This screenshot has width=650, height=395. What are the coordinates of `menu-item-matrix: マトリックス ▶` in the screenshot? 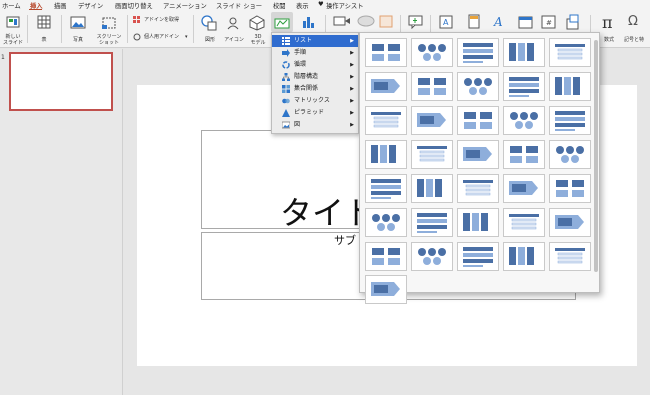 It's located at (315, 101).